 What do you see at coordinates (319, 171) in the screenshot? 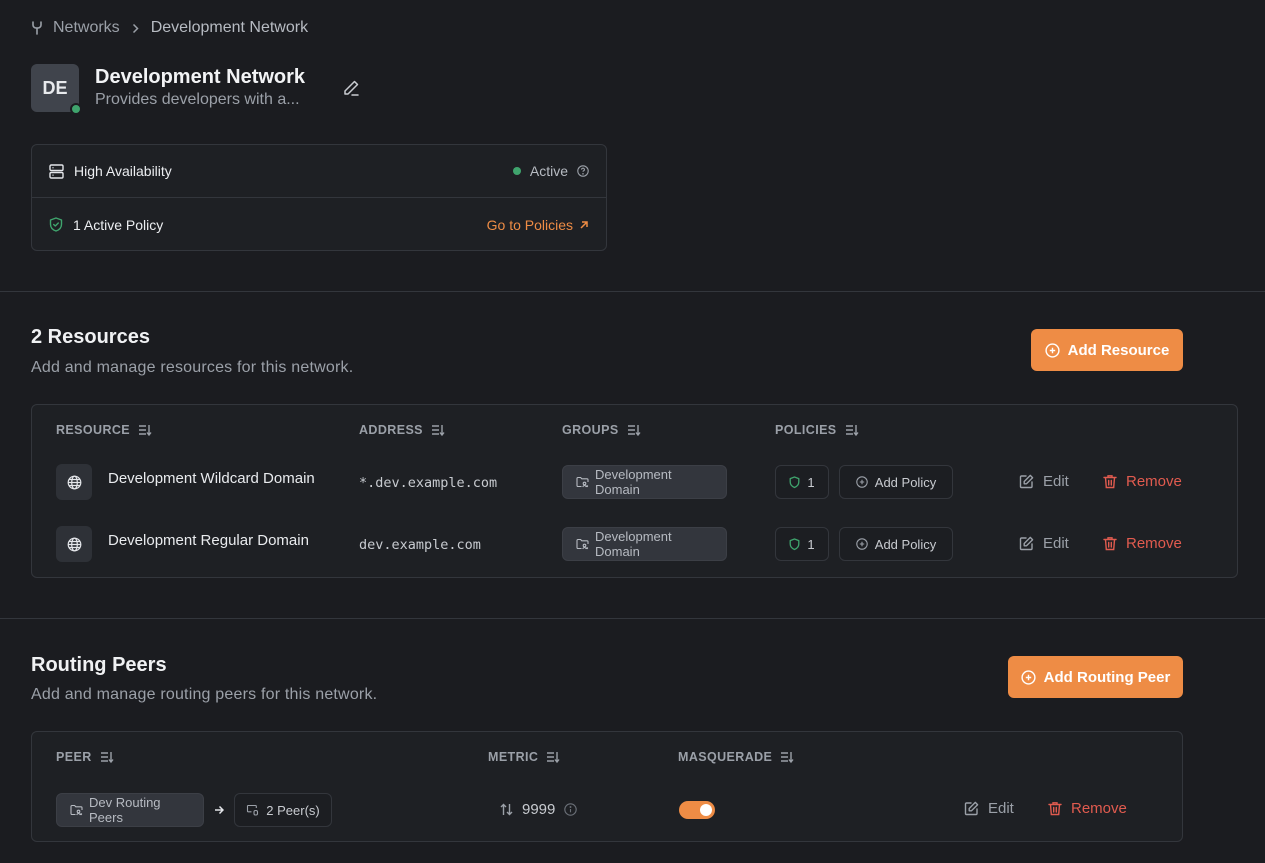
I see `high-availability-row: High Availability Active` at bounding box center [319, 171].